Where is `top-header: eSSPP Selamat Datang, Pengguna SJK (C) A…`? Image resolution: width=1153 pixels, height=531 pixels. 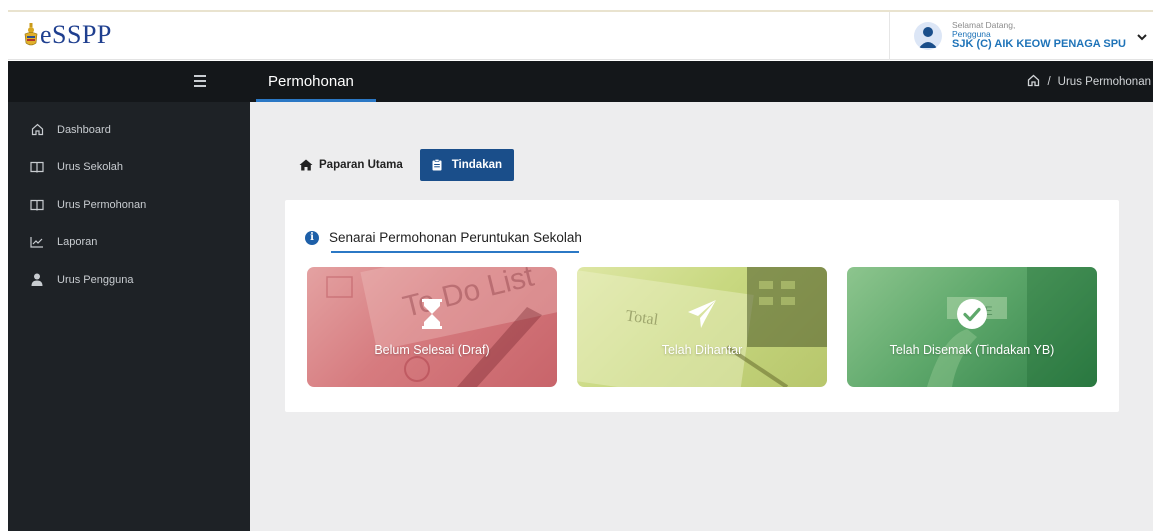
top-header: eSSPP Selamat Datang, Pengguna SJK (C) A… is located at coordinates (580, 35).